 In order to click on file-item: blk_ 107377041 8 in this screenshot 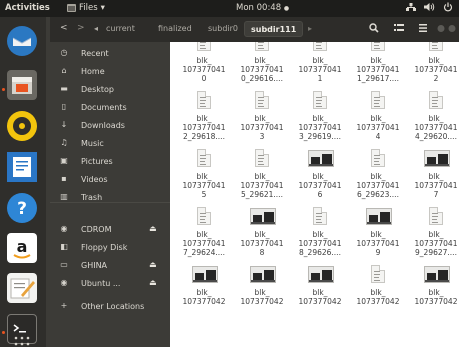, I will do `click(262, 238)`.